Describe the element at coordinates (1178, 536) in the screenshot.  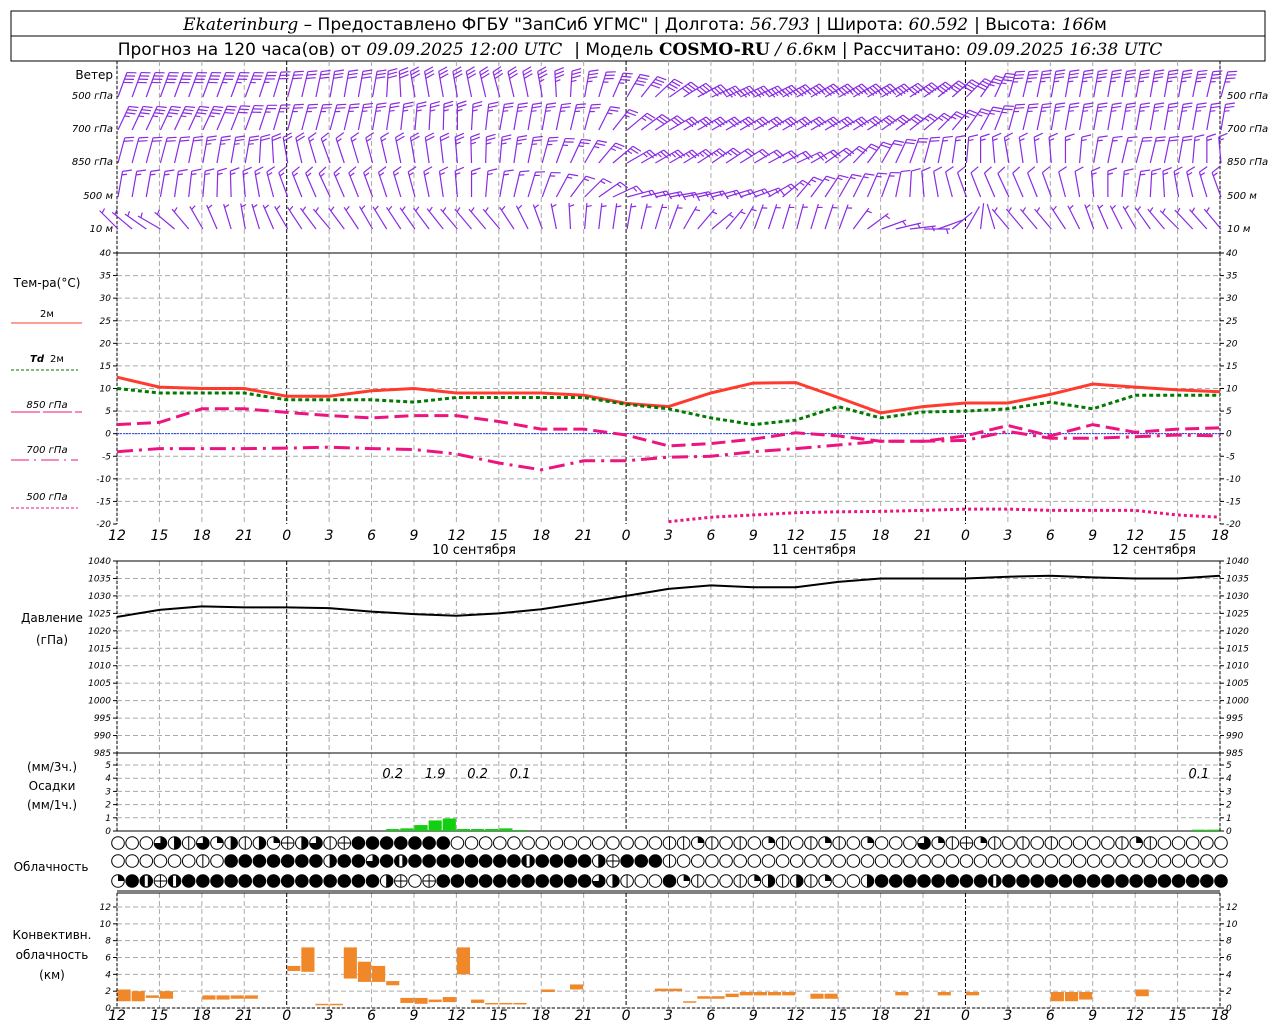
I see `x-tick-label: 15` at that location.